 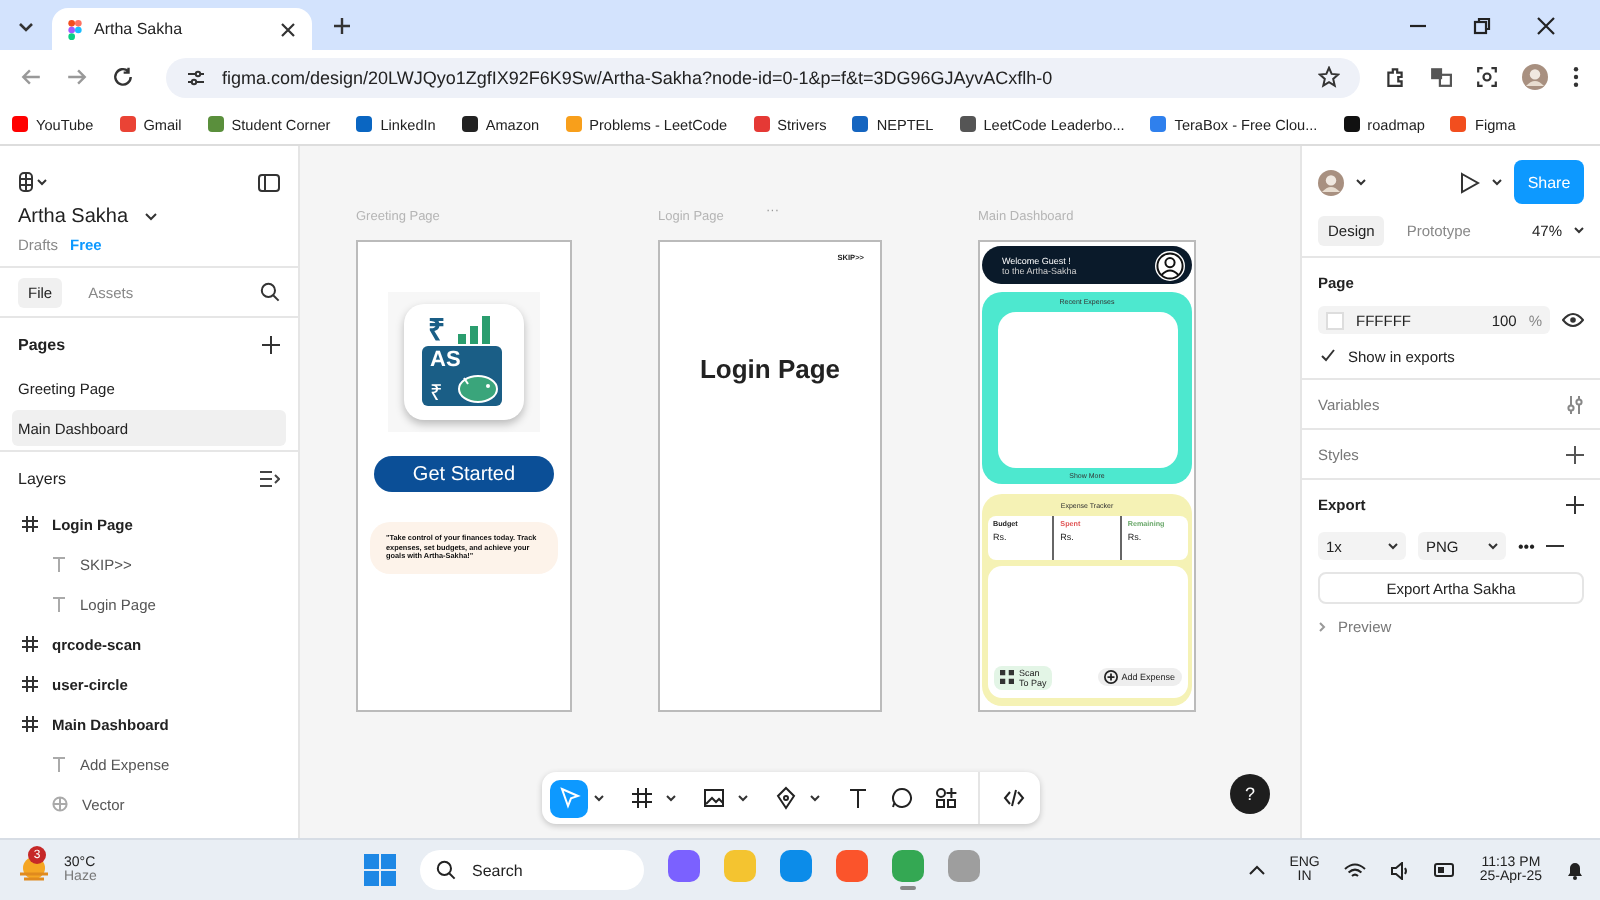 I want to click on avatar-icon, so click(x=1535, y=77).